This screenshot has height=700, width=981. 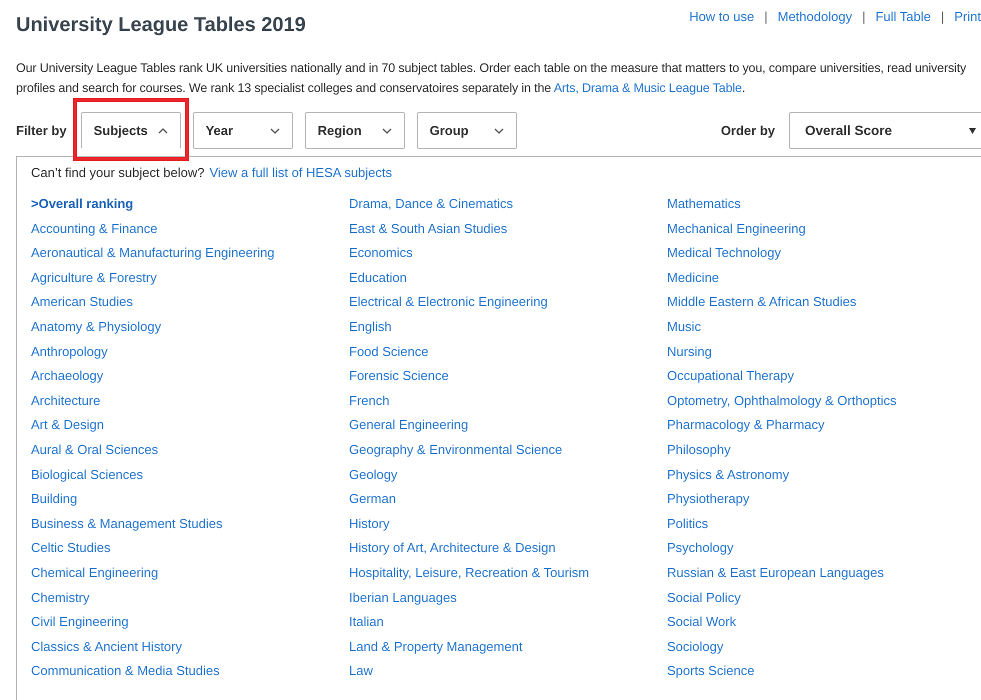 I want to click on subject-link: Law, so click(x=361, y=671).